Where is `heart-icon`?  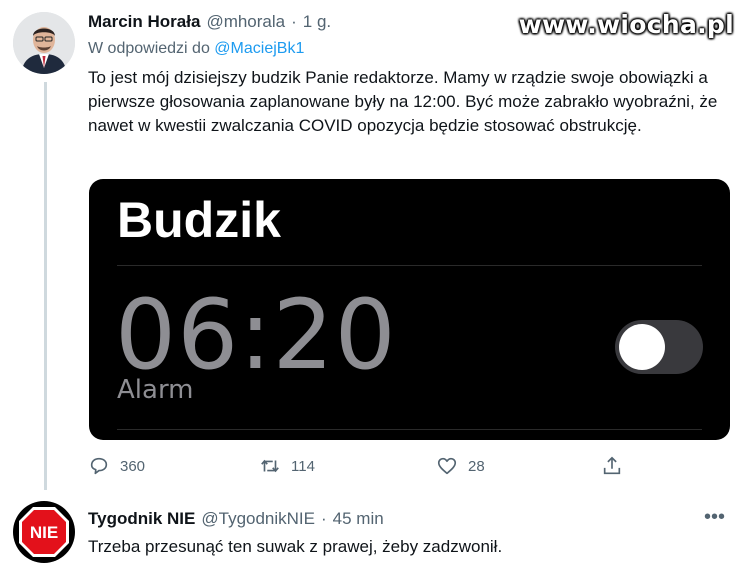 heart-icon is located at coordinates (447, 466).